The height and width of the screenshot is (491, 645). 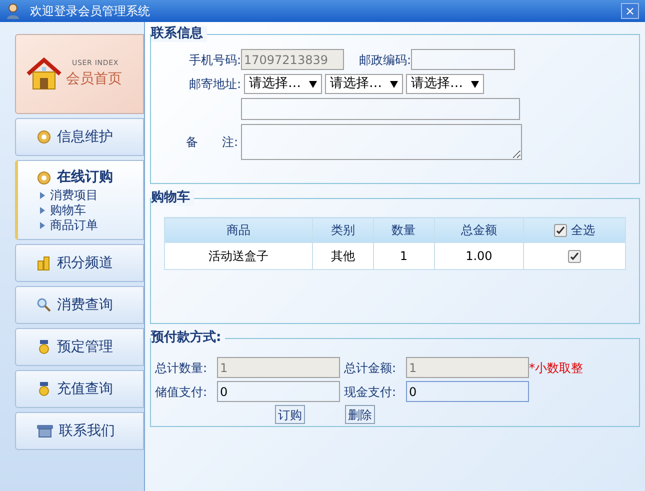 I want to click on total-quantity-field: 1, so click(x=278, y=367).